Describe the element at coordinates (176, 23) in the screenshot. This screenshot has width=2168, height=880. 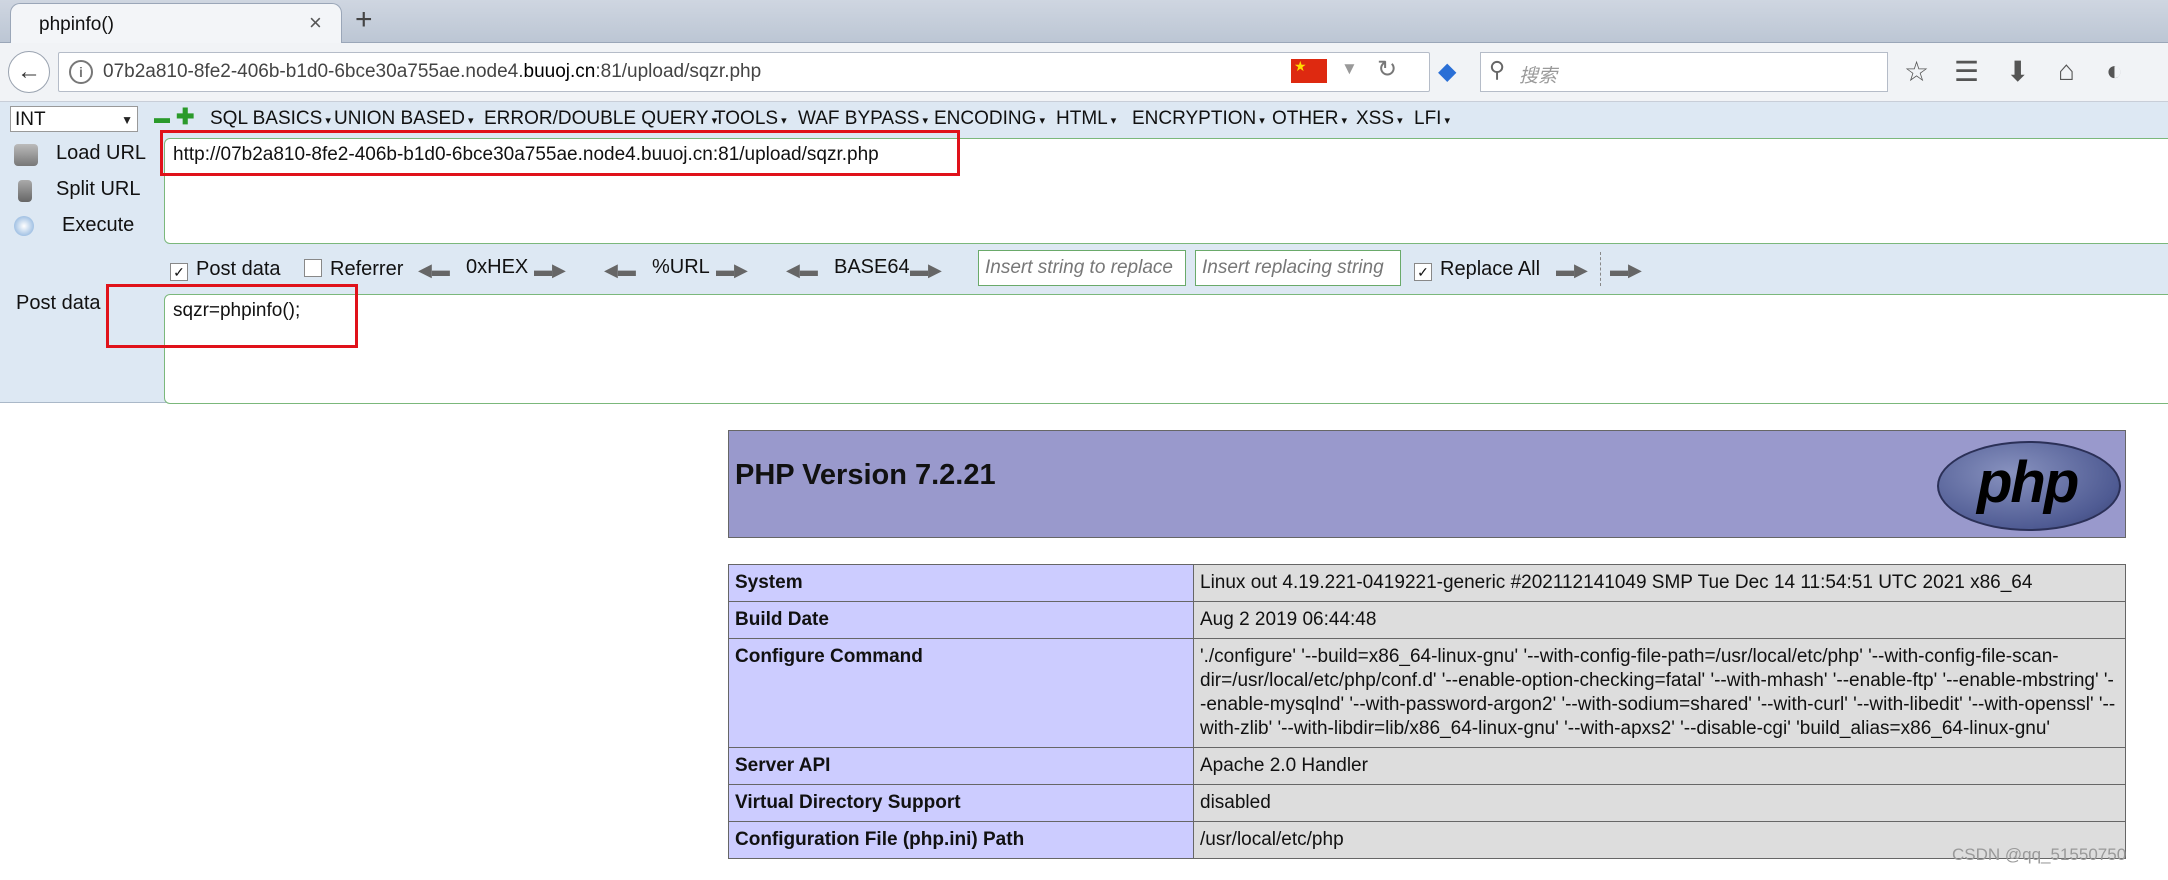
I see `tab-phpinfo: phpinfo() ×` at that location.